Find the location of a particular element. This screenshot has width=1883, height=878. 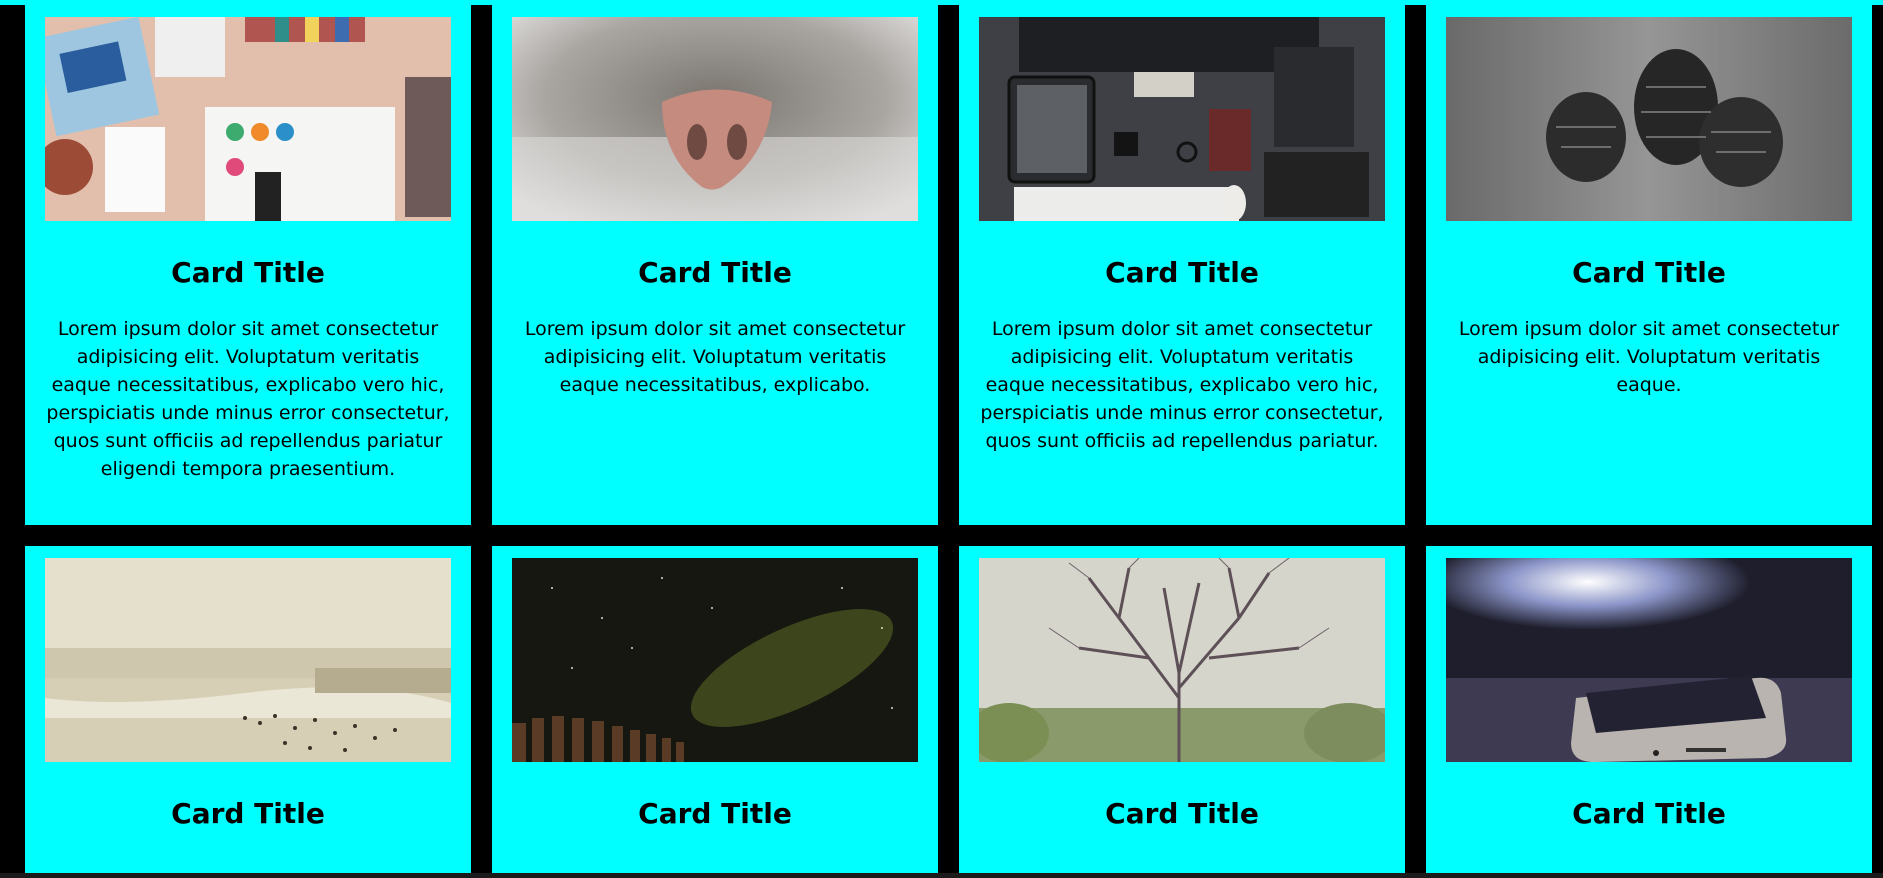

card-image-dark-desk-setup is located at coordinates (1182, 119).